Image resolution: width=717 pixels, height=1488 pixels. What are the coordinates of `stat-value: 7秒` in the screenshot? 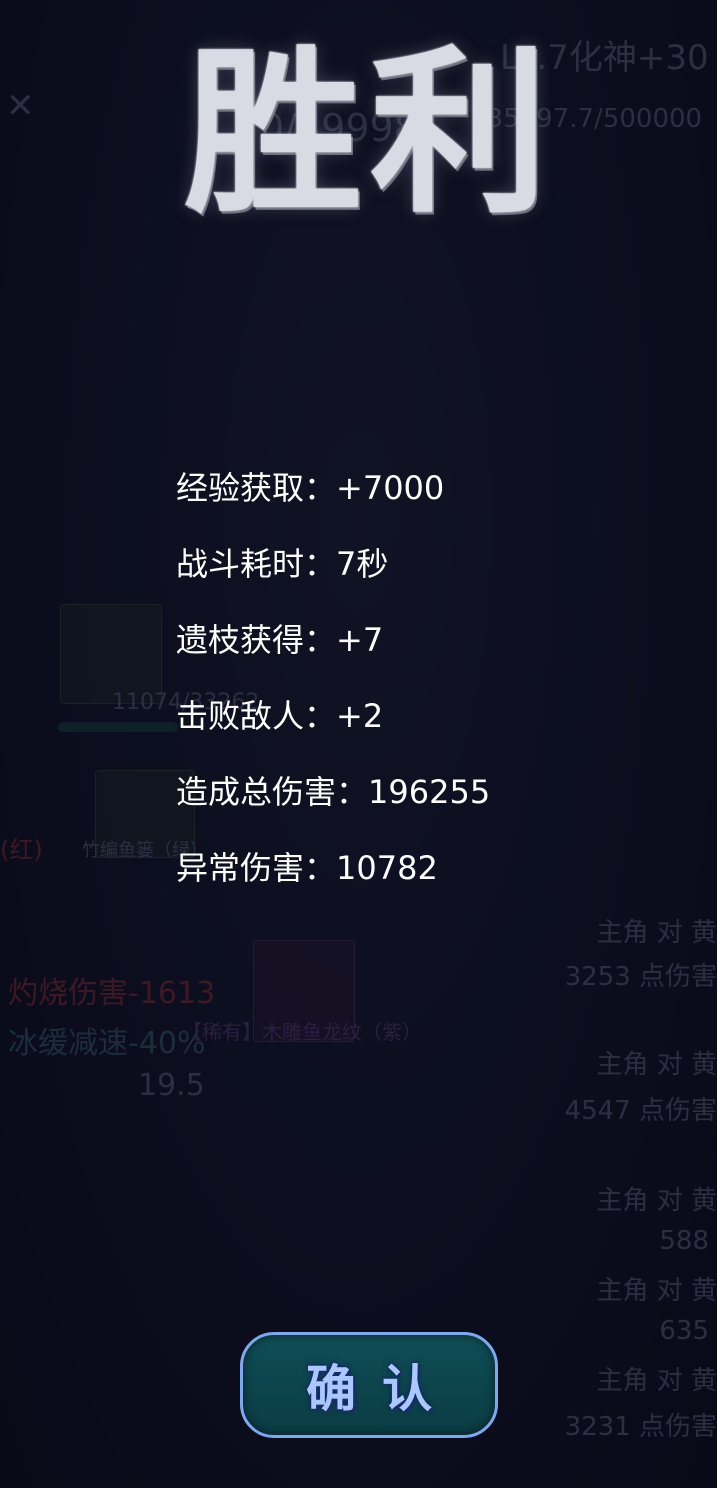 It's located at (362, 564).